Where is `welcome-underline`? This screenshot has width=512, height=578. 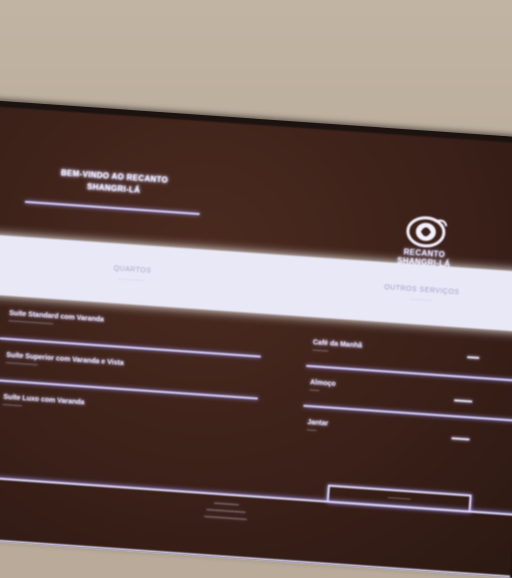
welcome-underline is located at coordinates (112, 208).